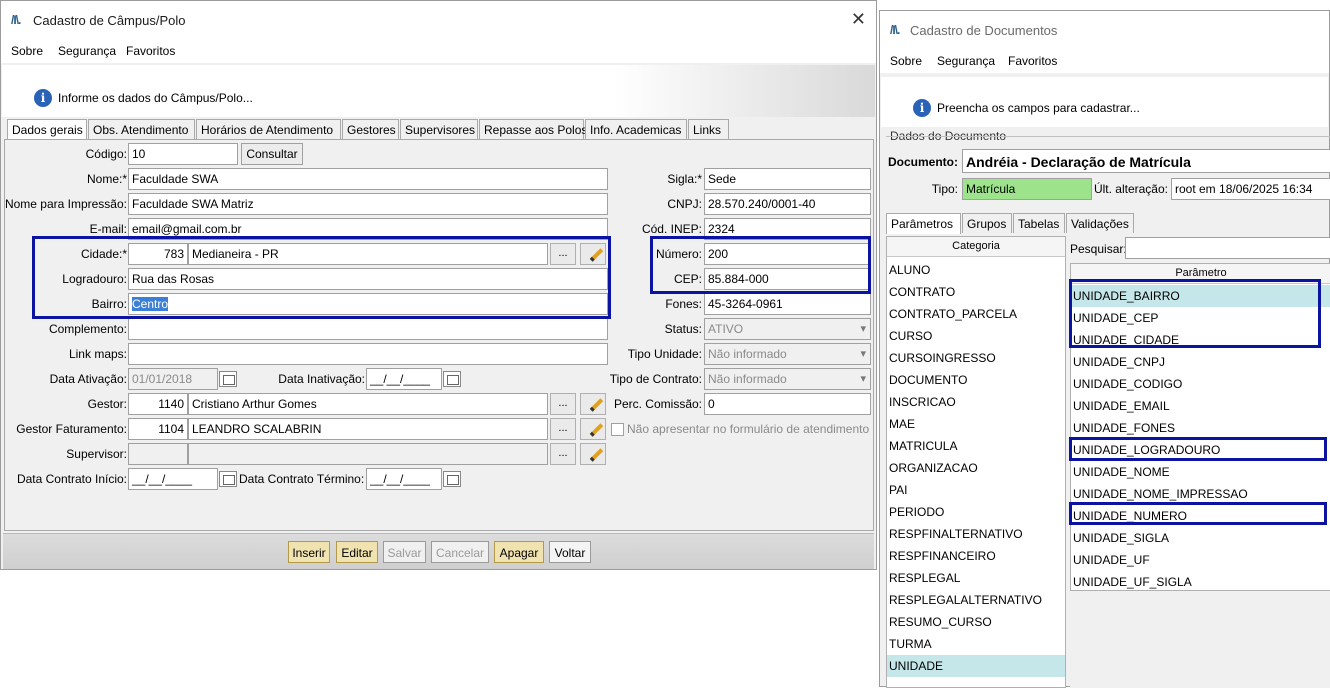 The height and width of the screenshot is (688, 1330). I want to click on tipo-field: Matrícula, so click(1027, 189).